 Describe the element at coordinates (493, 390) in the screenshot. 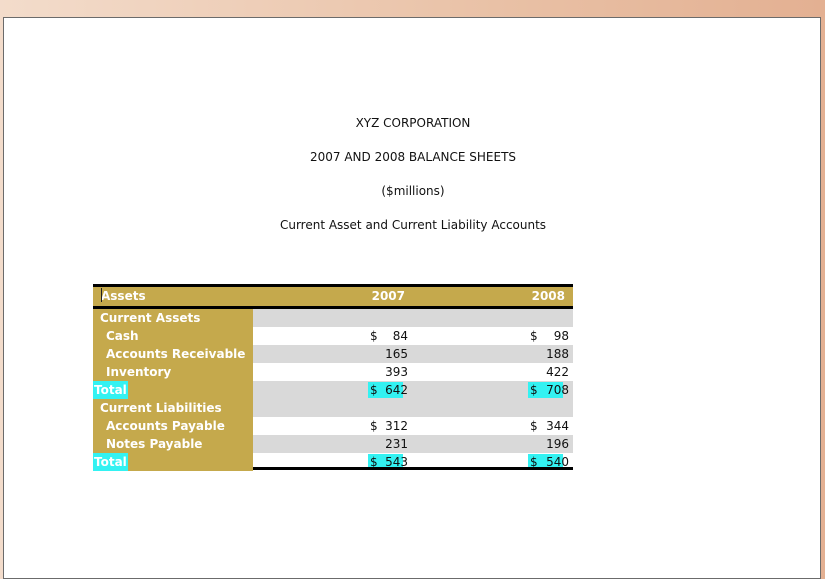

I see `value-2008: $ 708` at that location.